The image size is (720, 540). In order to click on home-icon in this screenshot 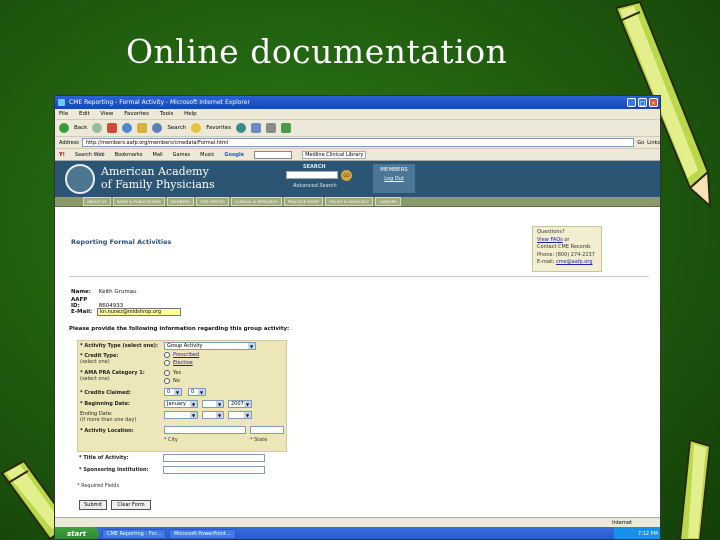, I will do `click(142, 128)`.